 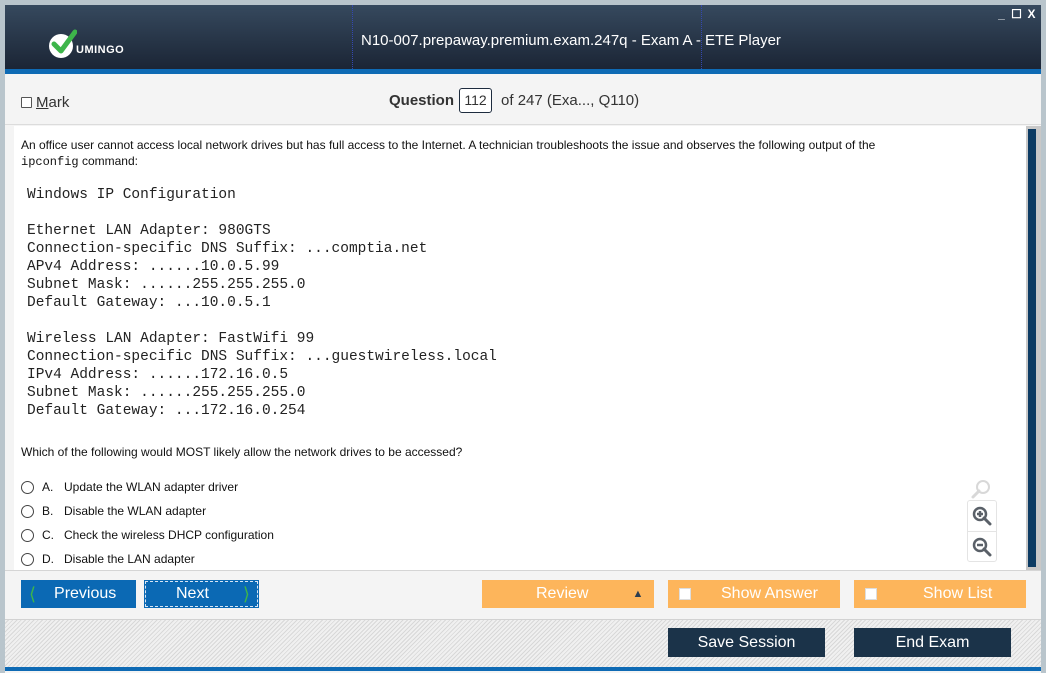 I want to click on answer-text: Check the wireless DHCP configuration, so click(x=169, y=535).